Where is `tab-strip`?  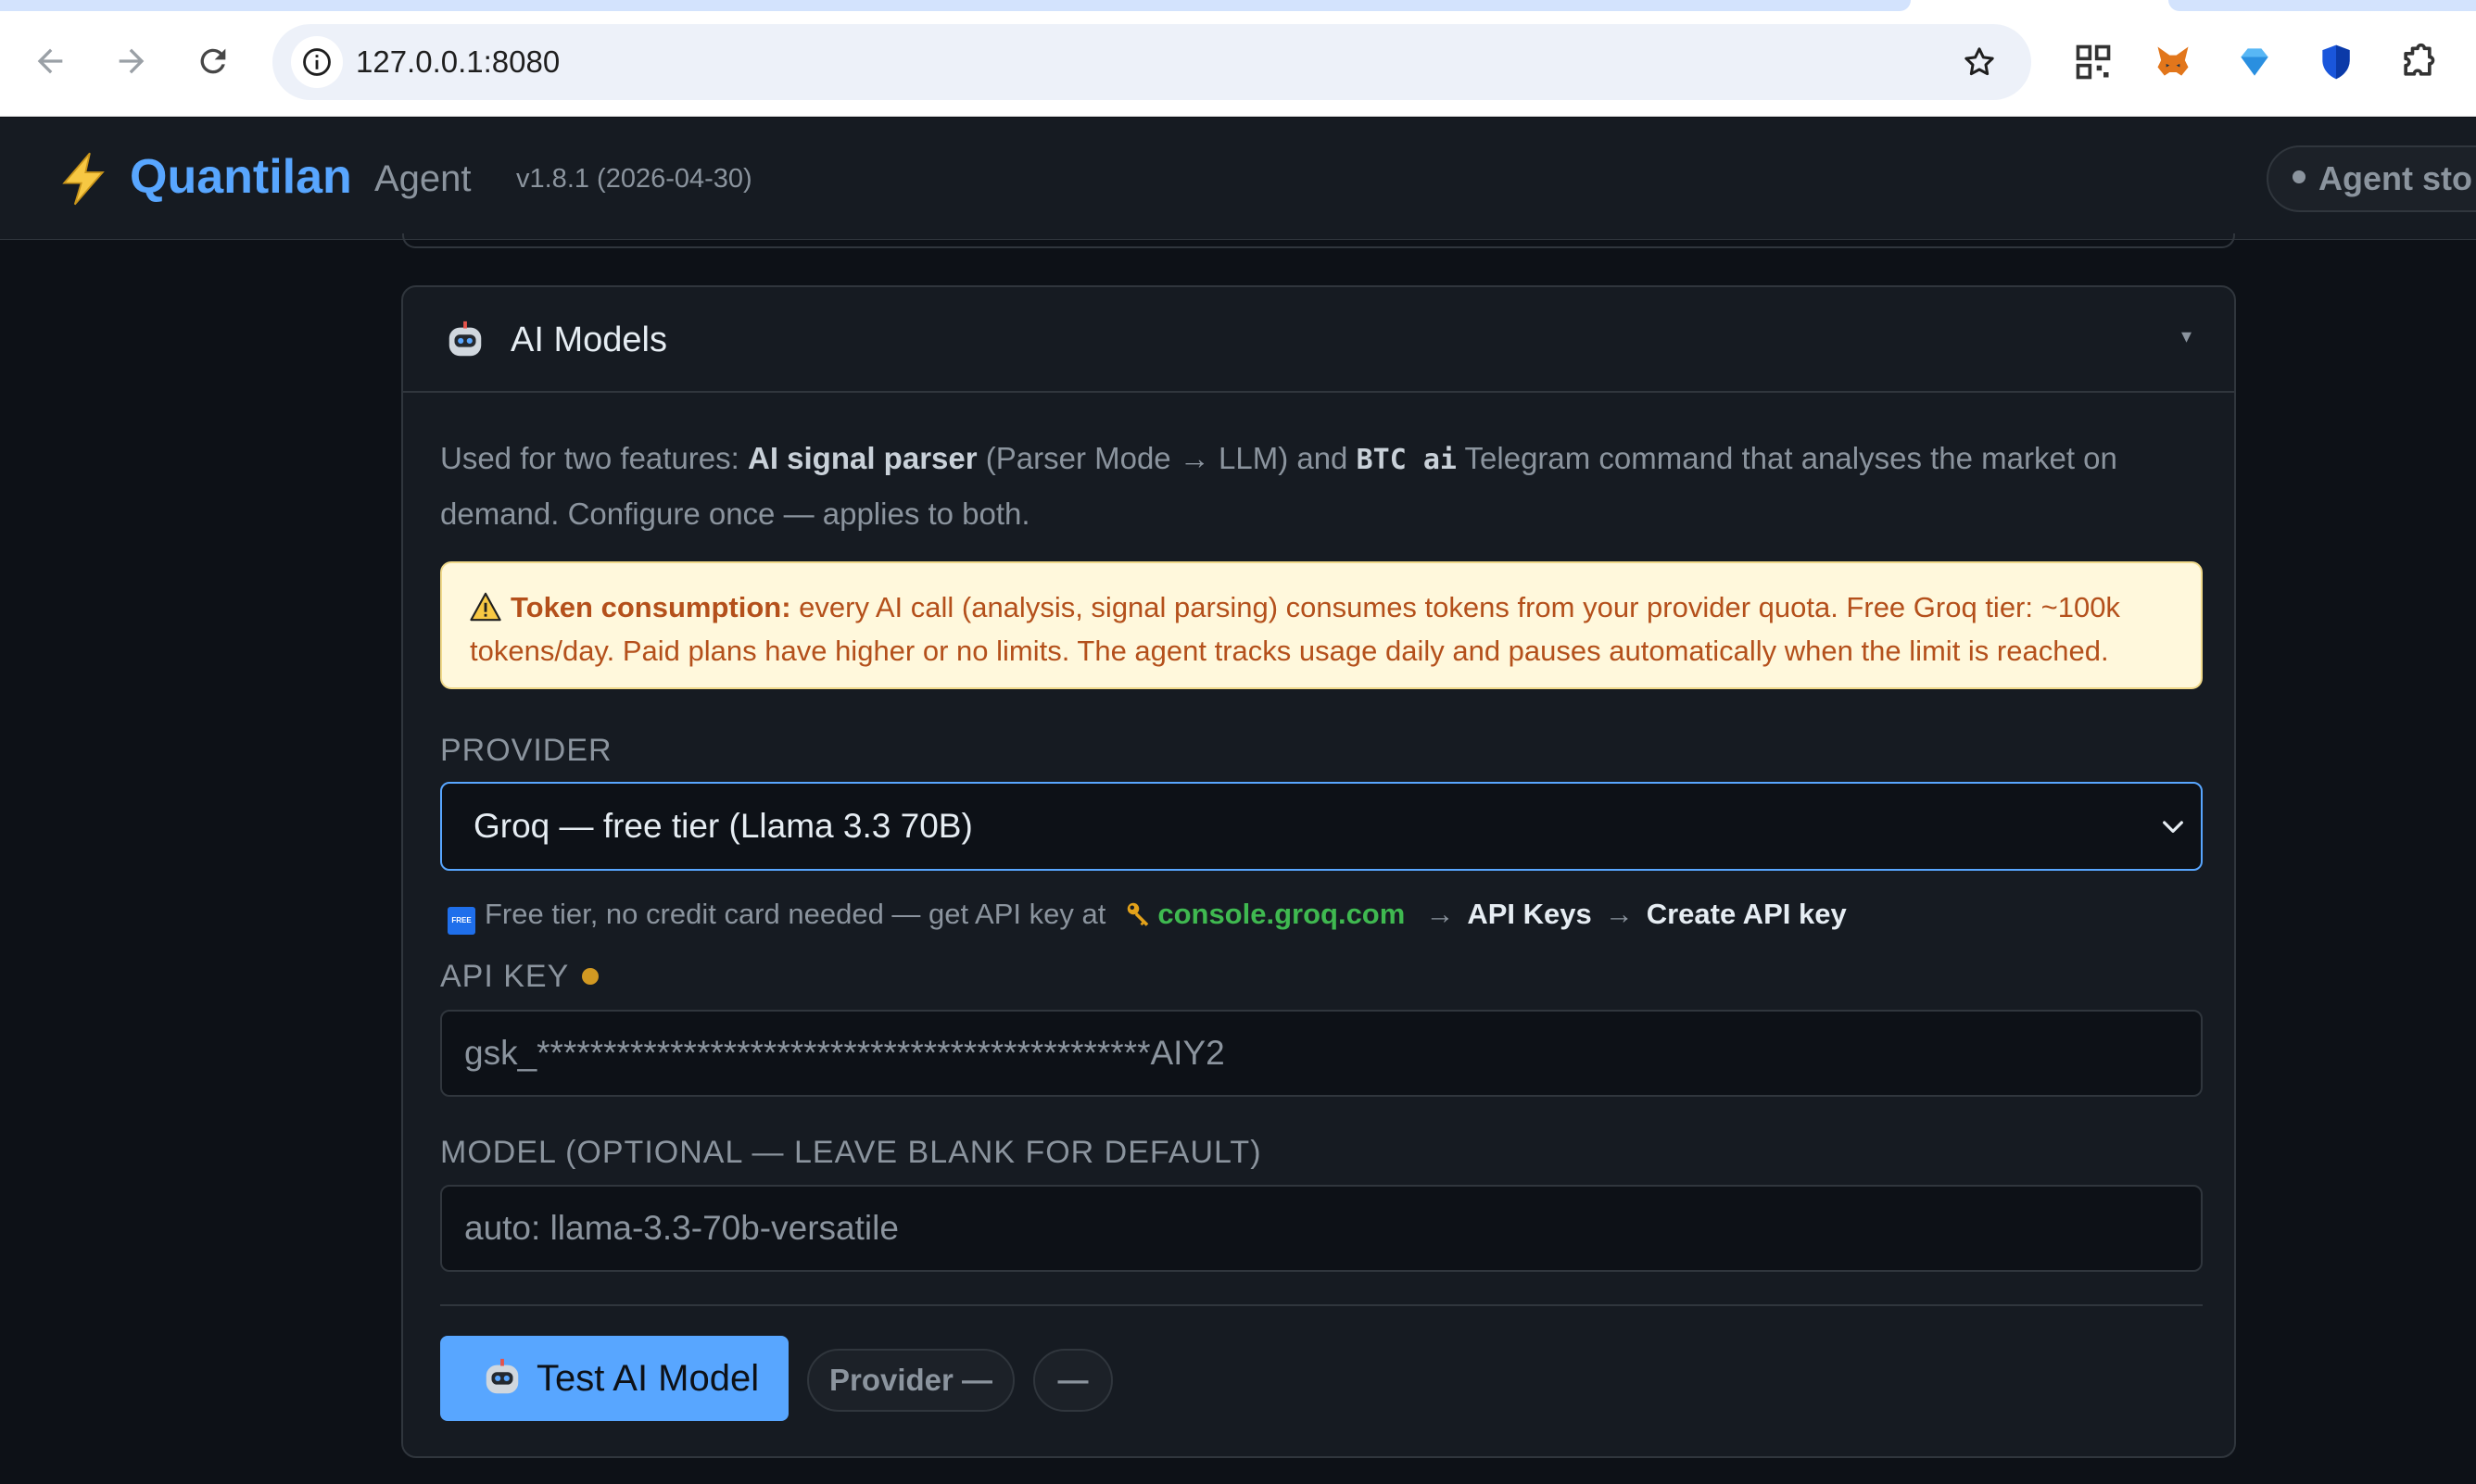 tab-strip is located at coordinates (1238, 6).